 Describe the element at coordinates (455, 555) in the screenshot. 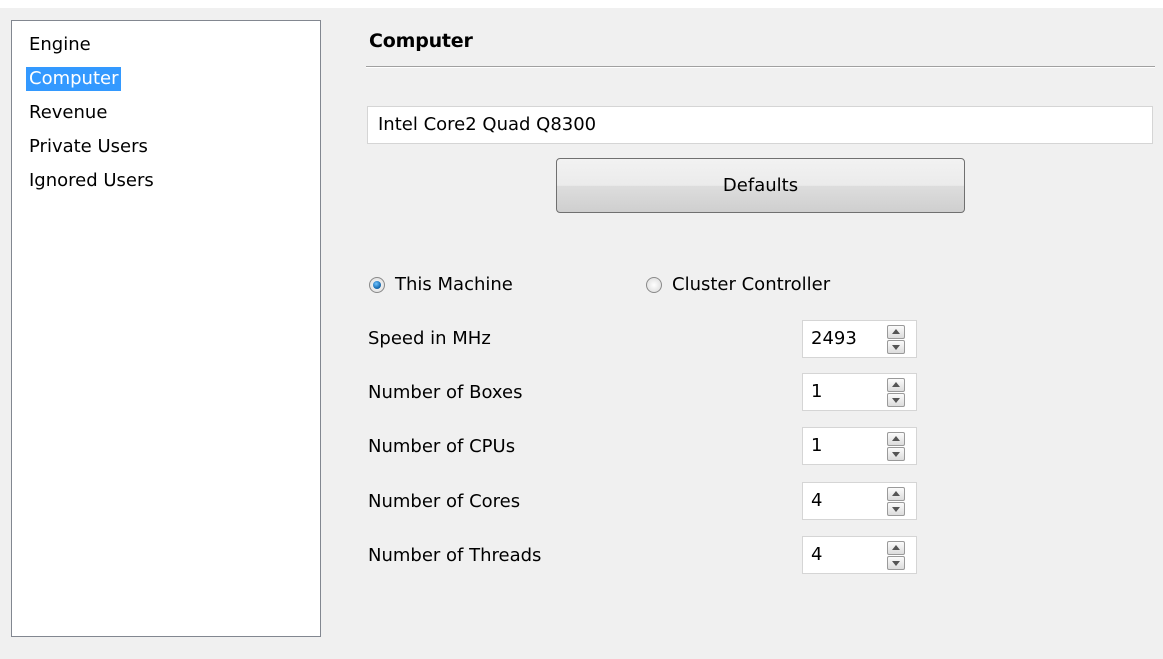

I see `threads-label: Number of Threads` at that location.